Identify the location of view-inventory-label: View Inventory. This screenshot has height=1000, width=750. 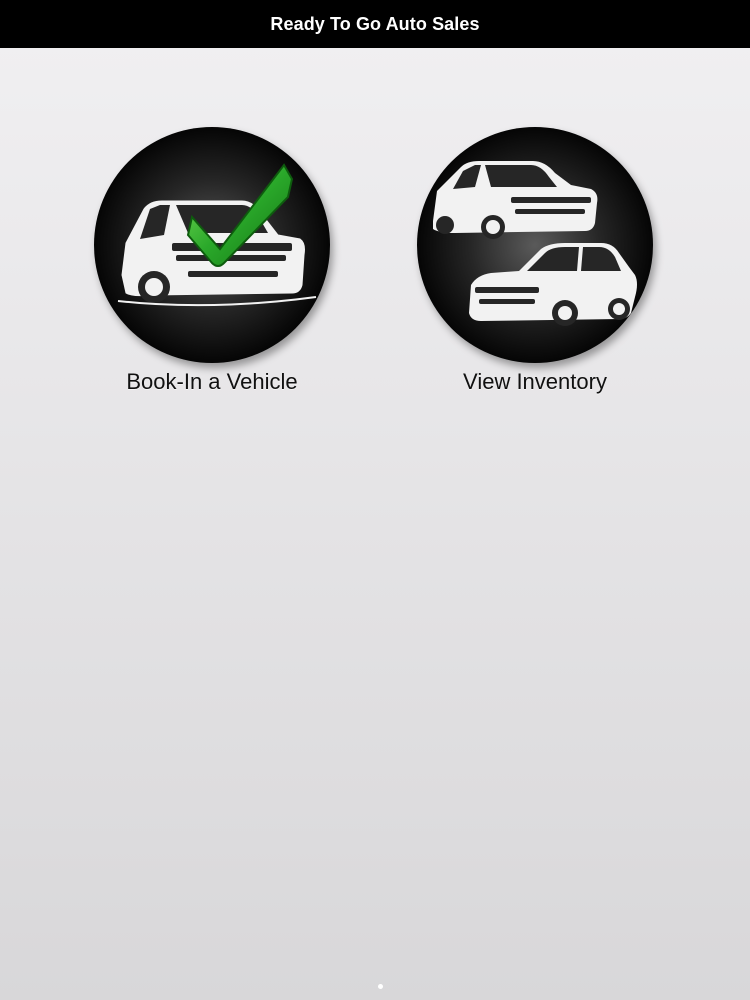
(535, 382).